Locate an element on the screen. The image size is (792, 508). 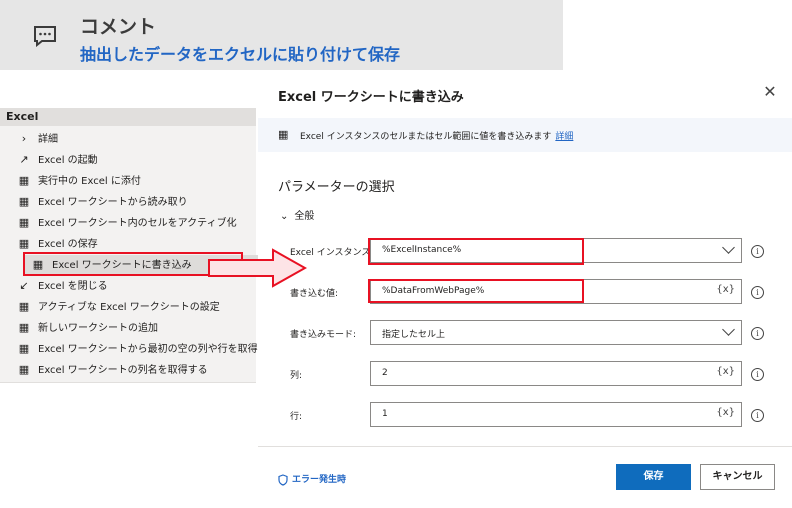
info-text: Excel インスタンスのセルまたはセル範囲に値を書き込みます 詳細 is located at coordinates (437, 137).